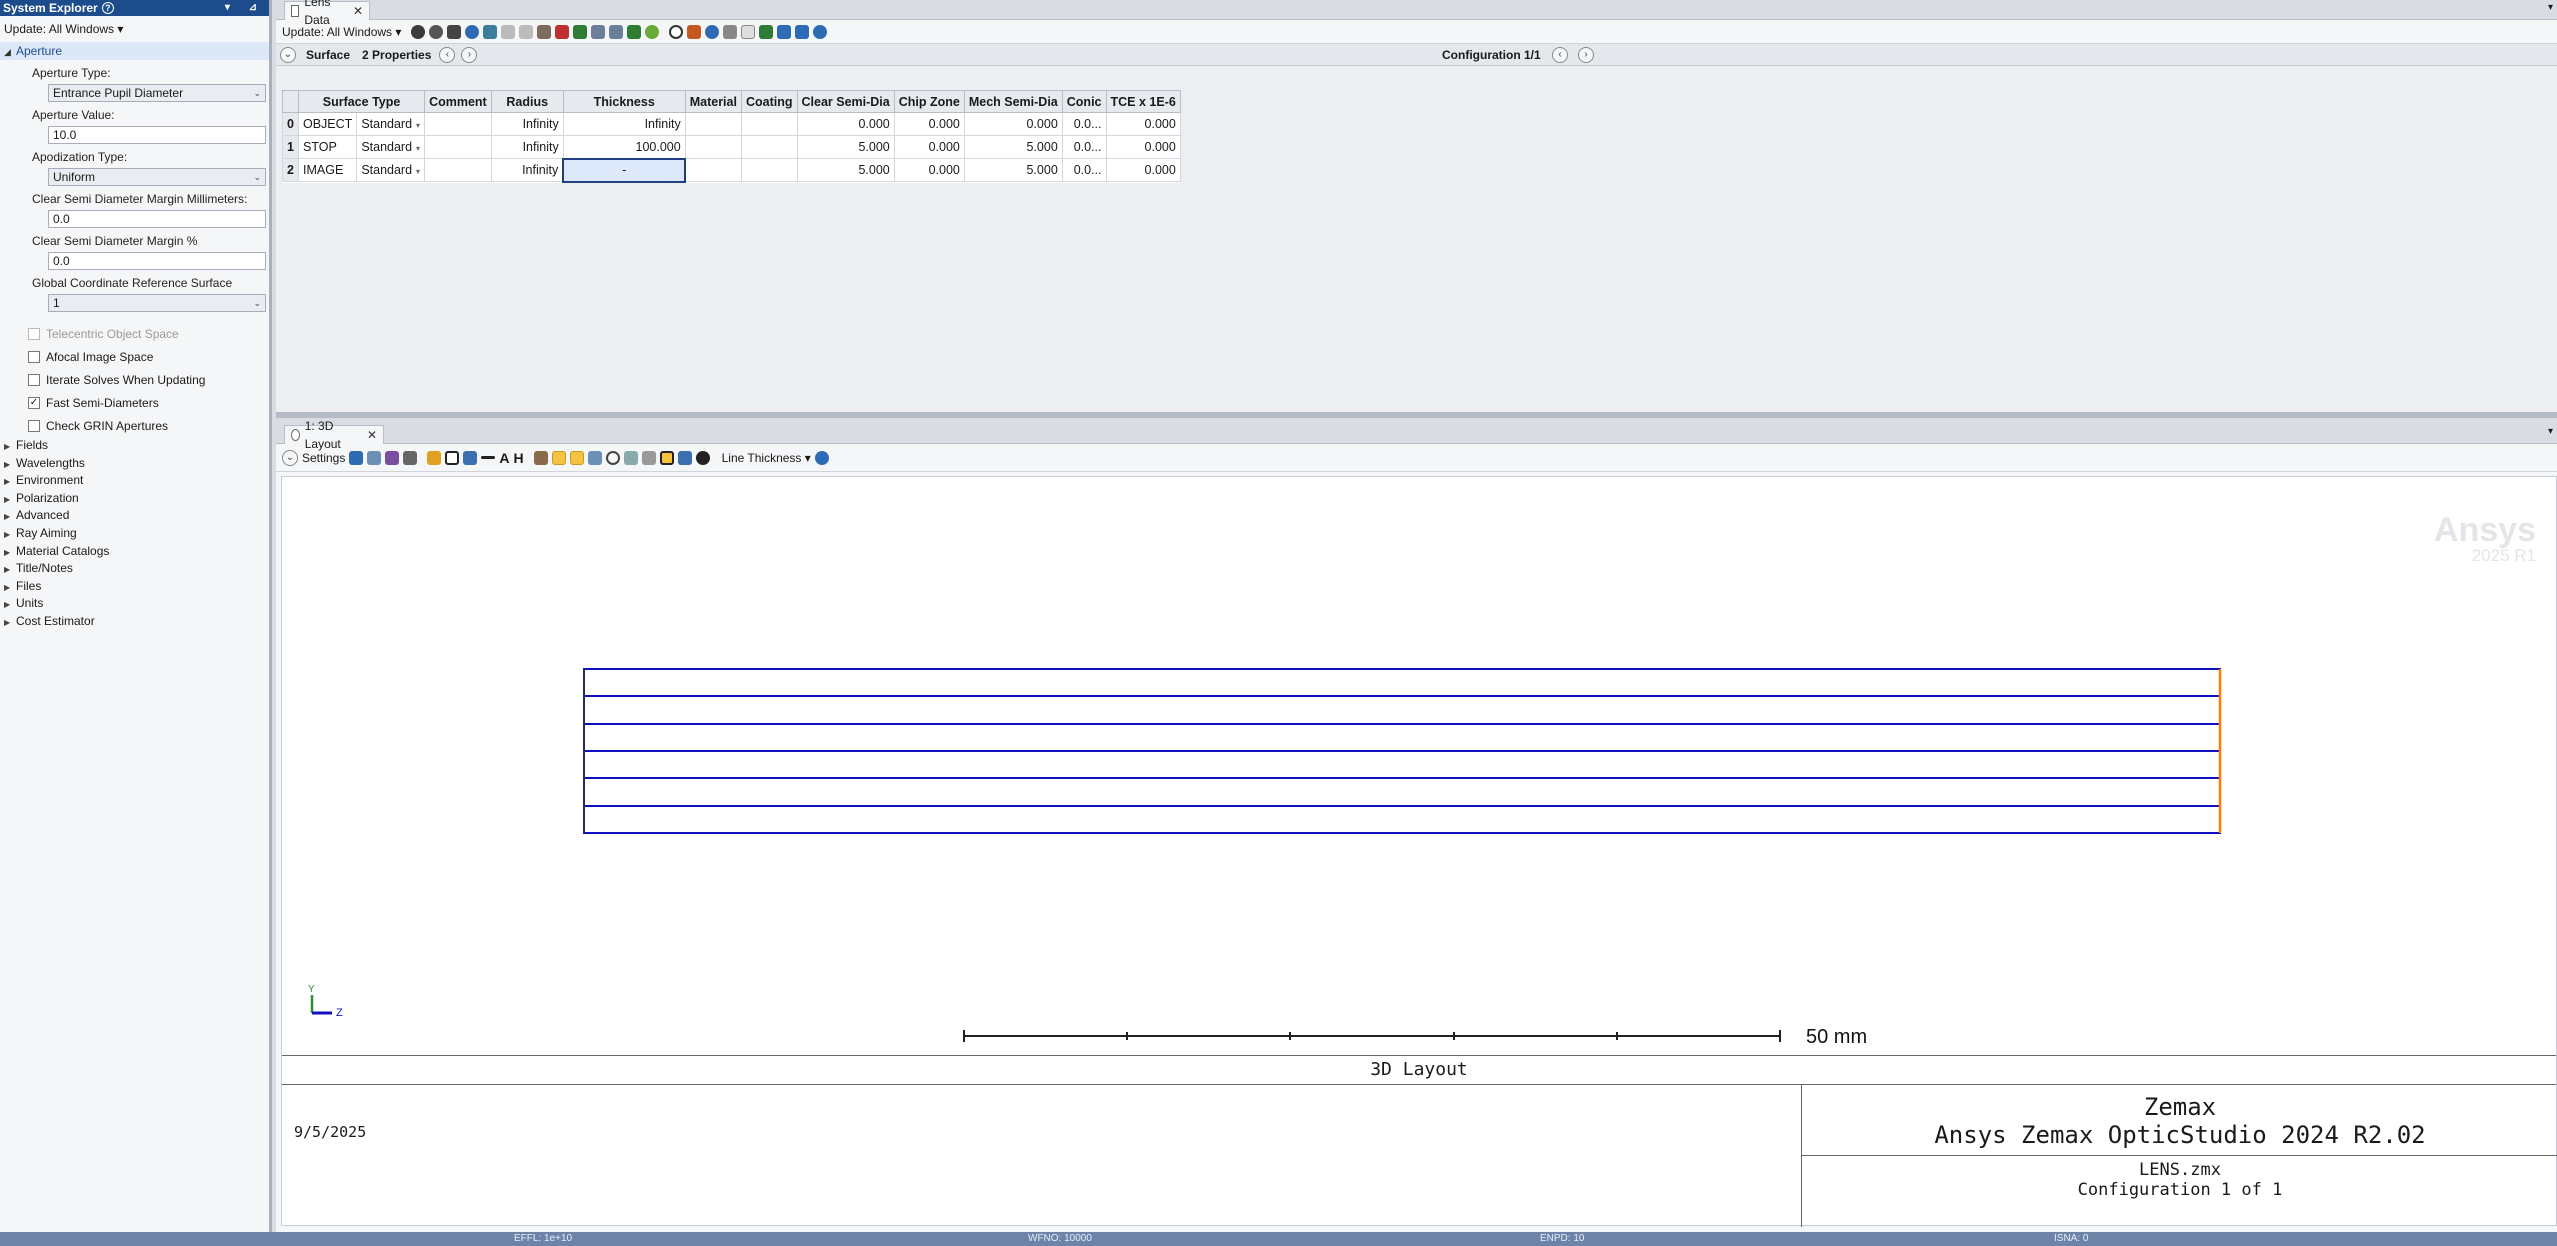 The width and height of the screenshot is (2557, 1246). I want to click on thickness-cell: -, so click(624, 170).